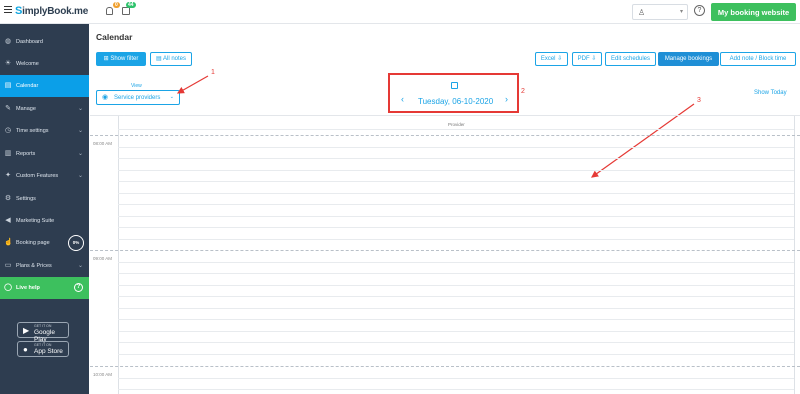  Describe the element at coordinates (456, 129) in the screenshot. I see `grid-header-line` at that location.